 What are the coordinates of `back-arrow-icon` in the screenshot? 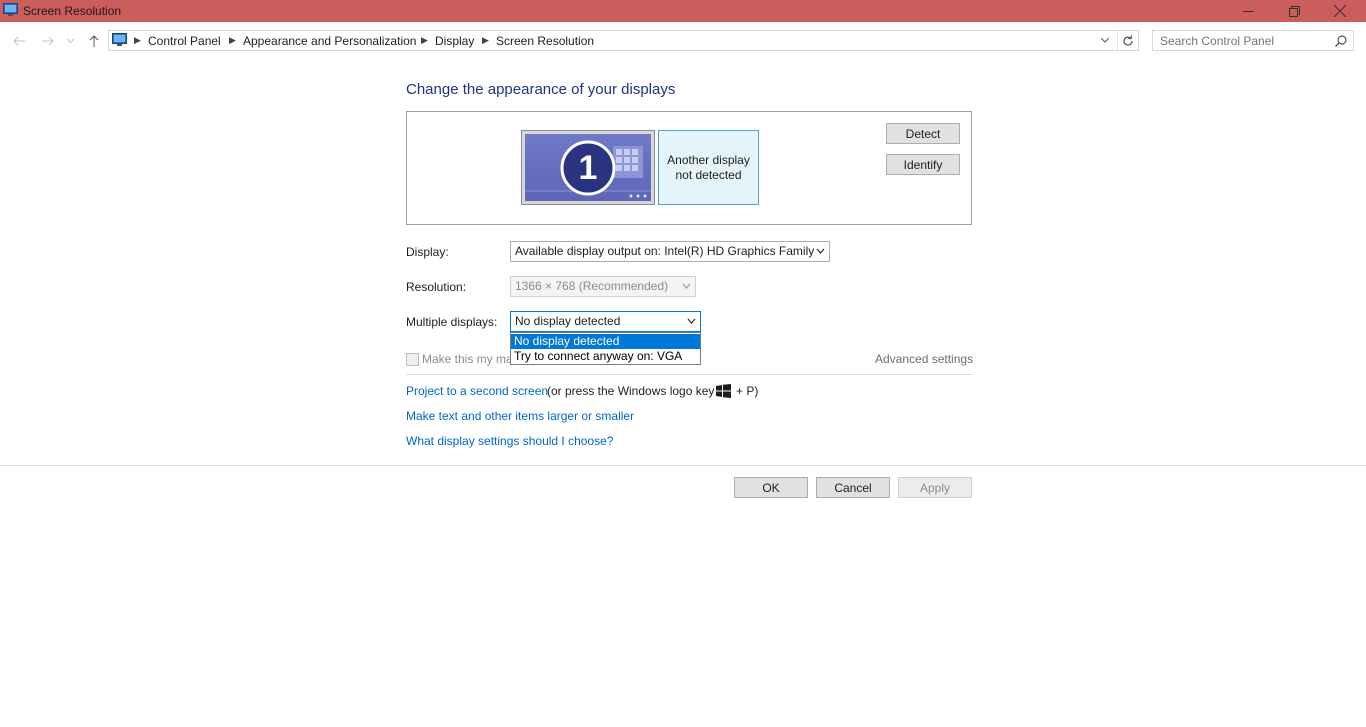 It's located at (19, 41).